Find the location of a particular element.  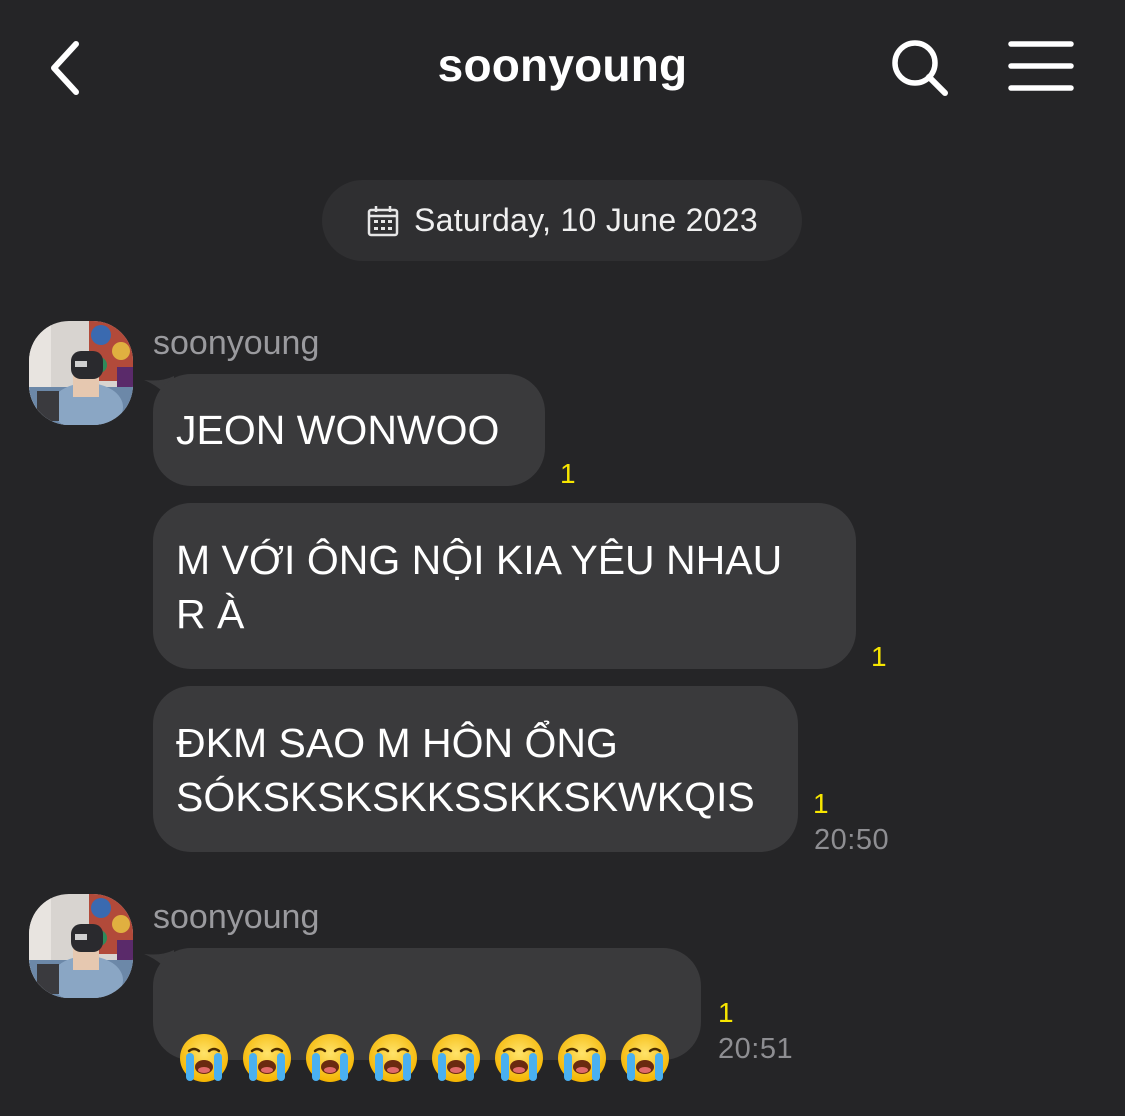

message-time: 20:51 is located at coordinates (756, 1049).